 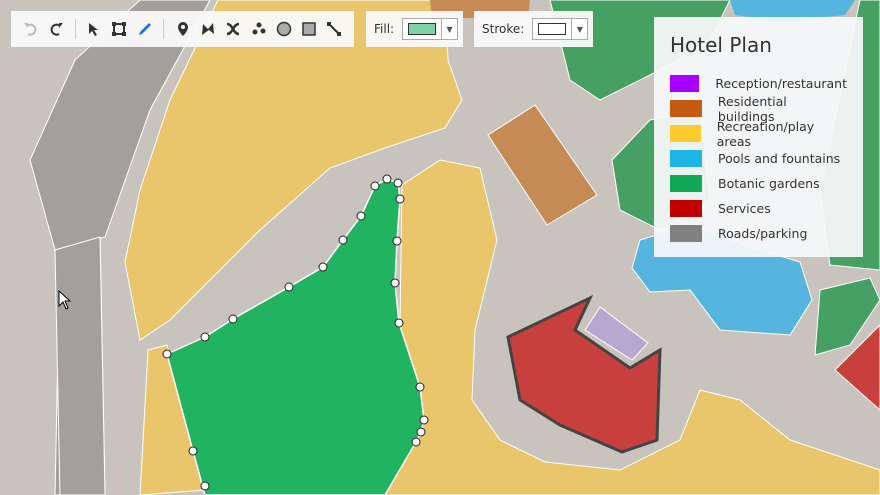 I want to click on rectangle-icon, so click(x=309, y=29).